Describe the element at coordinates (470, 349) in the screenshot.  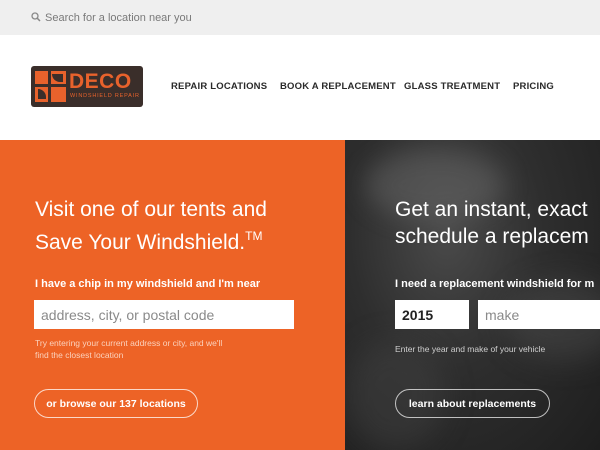
I see `vehicle-hint: Enter the year and make of your vehicle` at that location.